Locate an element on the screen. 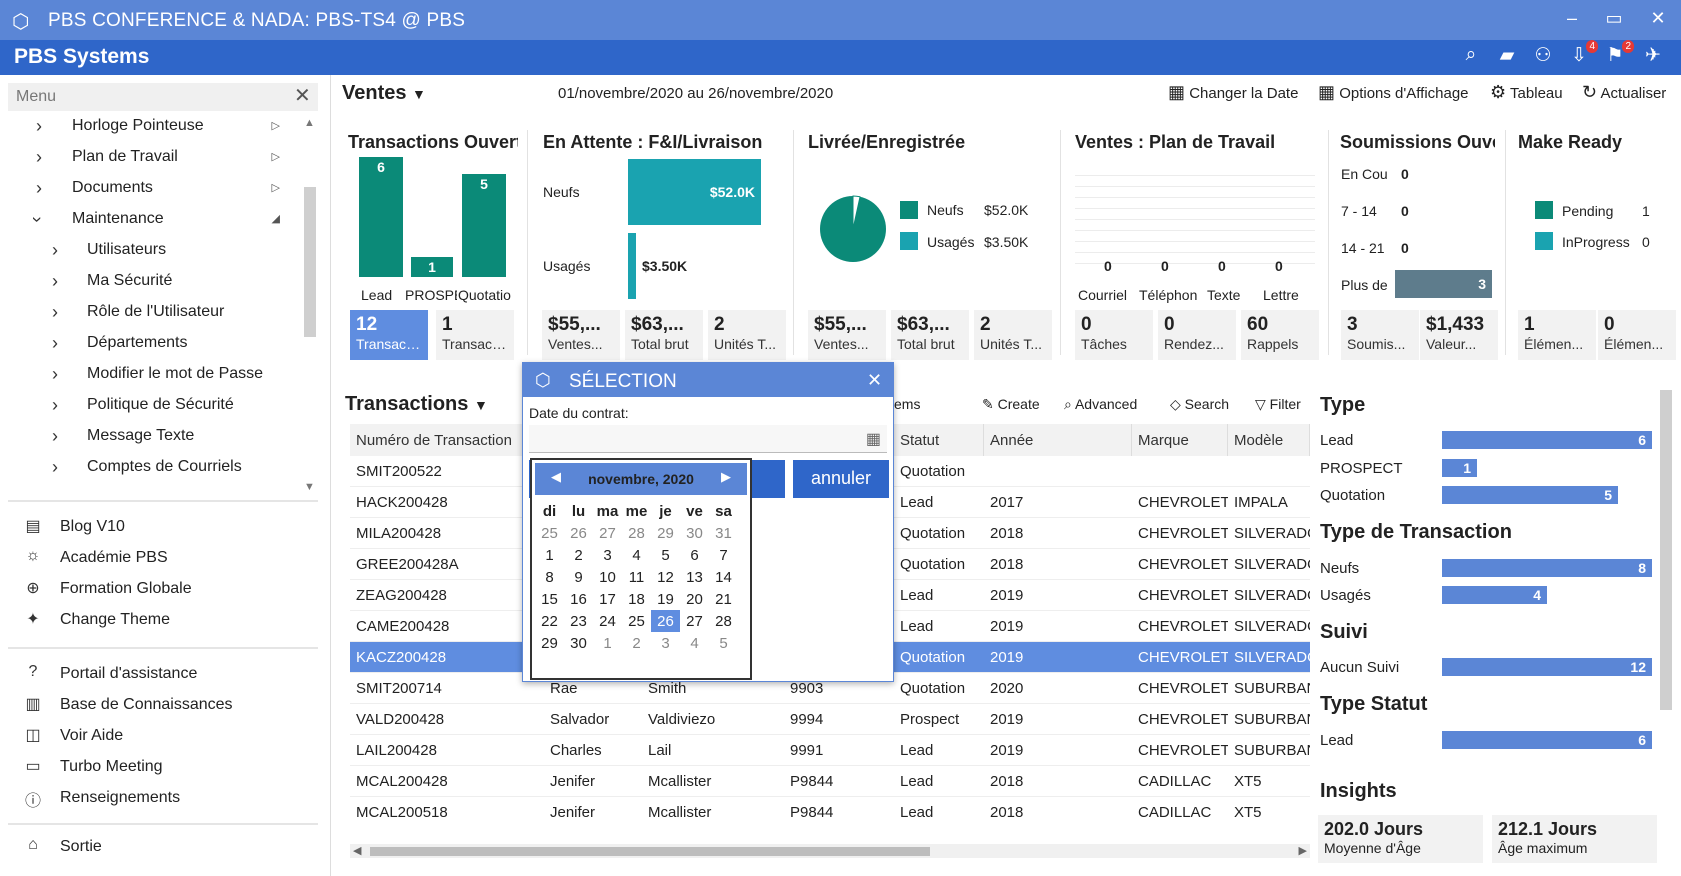 This screenshot has width=1681, height=876. hbar-quotation: 5 is located at coordinates (1530, 495).